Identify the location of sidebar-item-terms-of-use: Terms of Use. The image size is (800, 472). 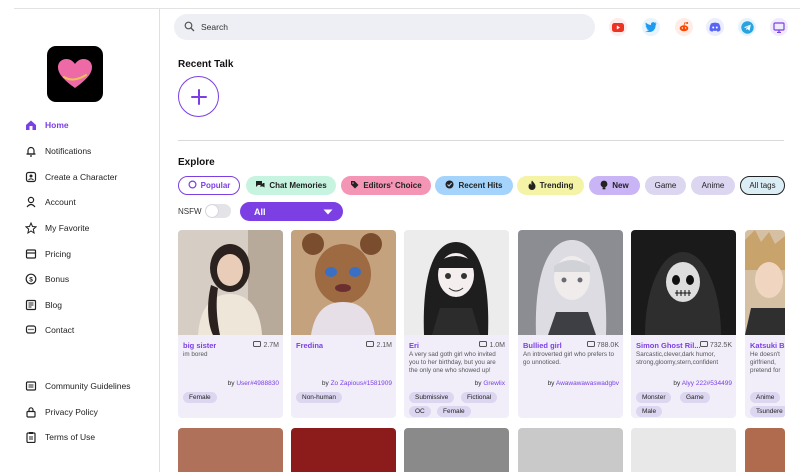
(59, 437).